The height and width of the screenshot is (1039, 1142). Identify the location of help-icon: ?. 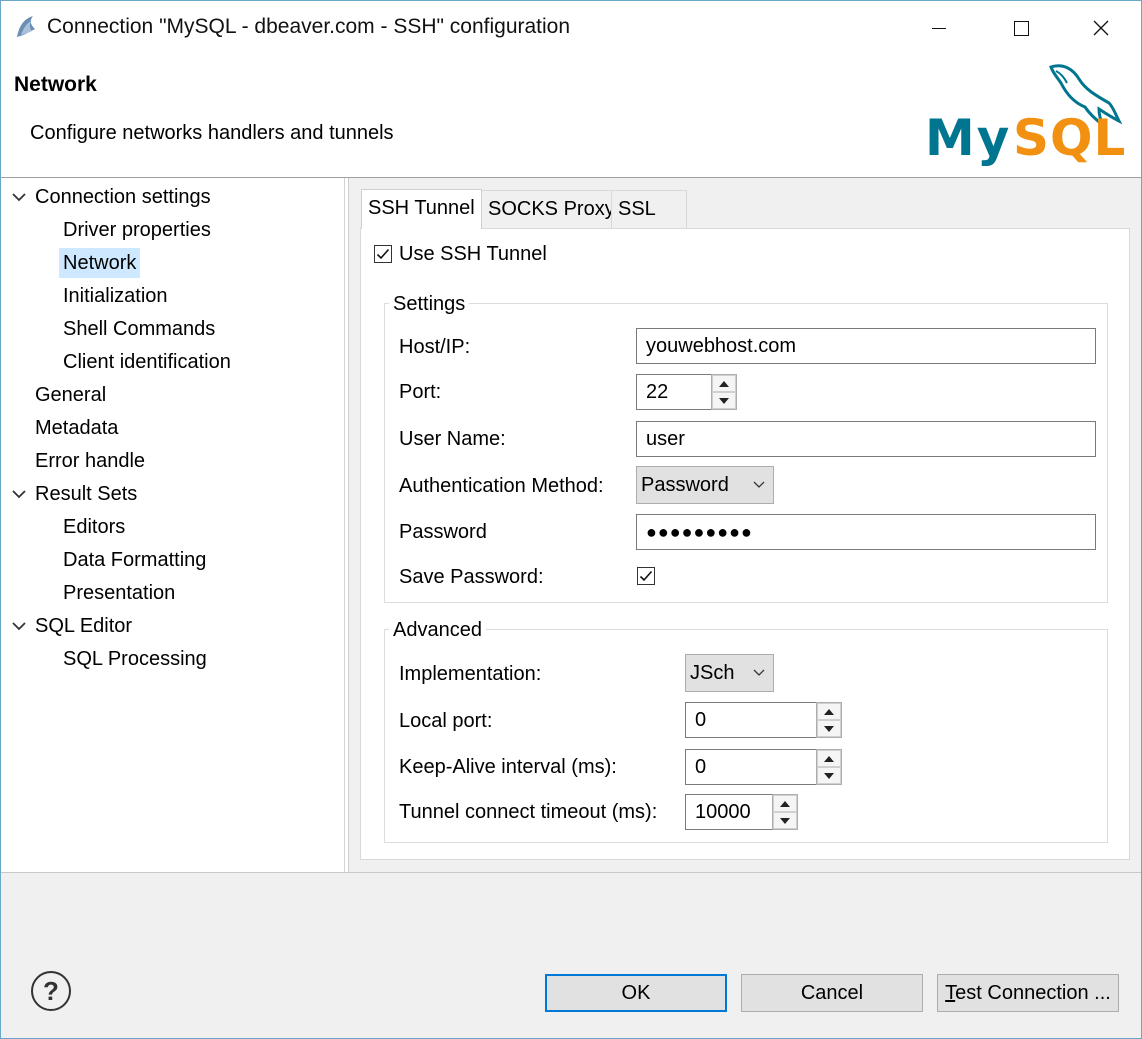
(51, 991).